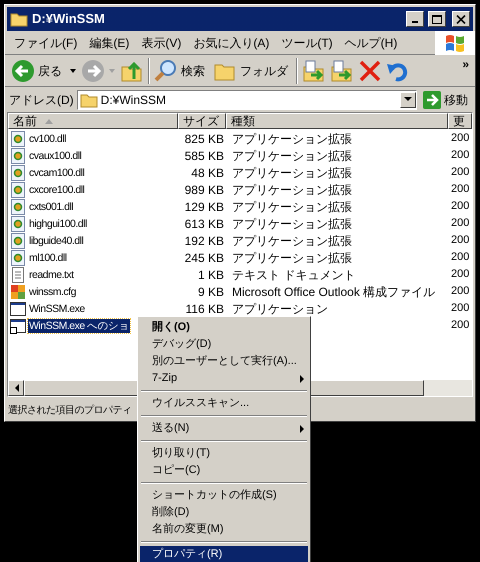 This screenshot has height=562, width=480. What do you see at coordinates (280, 309) in the screenshot?
I see `type-cell-text: アプリケーション` at bounding box center [280, 309].